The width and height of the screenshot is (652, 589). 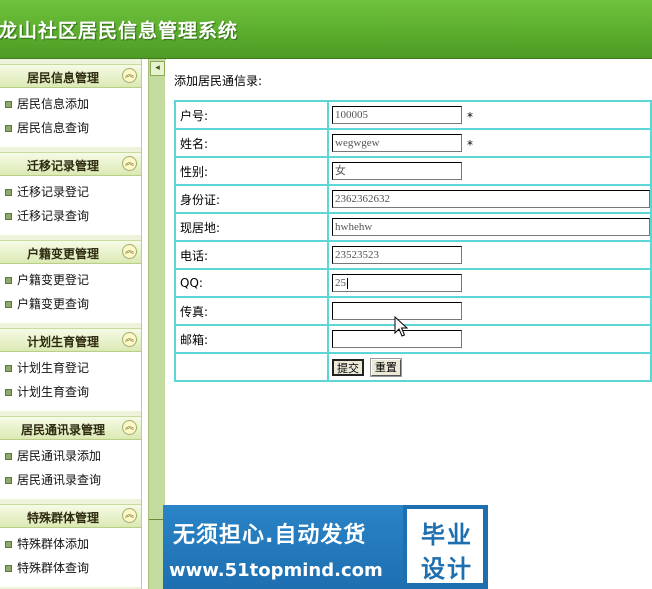 I want to click on sidebar-item-migration-register: 迁移记录登记, so click(x=70, y=192).